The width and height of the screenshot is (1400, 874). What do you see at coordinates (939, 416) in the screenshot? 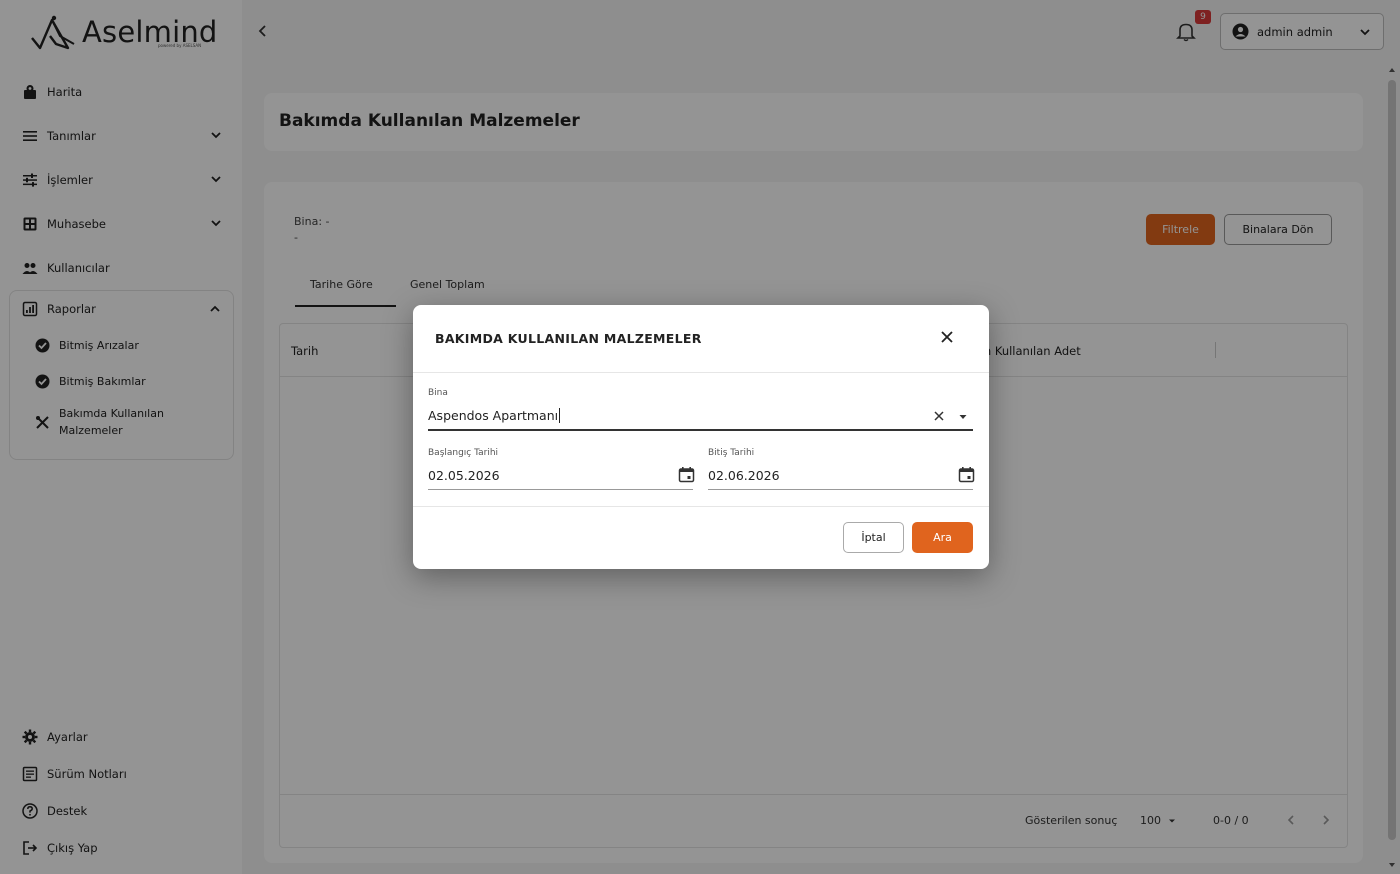
I see `clear-icon` at bounding box center [939, 416].